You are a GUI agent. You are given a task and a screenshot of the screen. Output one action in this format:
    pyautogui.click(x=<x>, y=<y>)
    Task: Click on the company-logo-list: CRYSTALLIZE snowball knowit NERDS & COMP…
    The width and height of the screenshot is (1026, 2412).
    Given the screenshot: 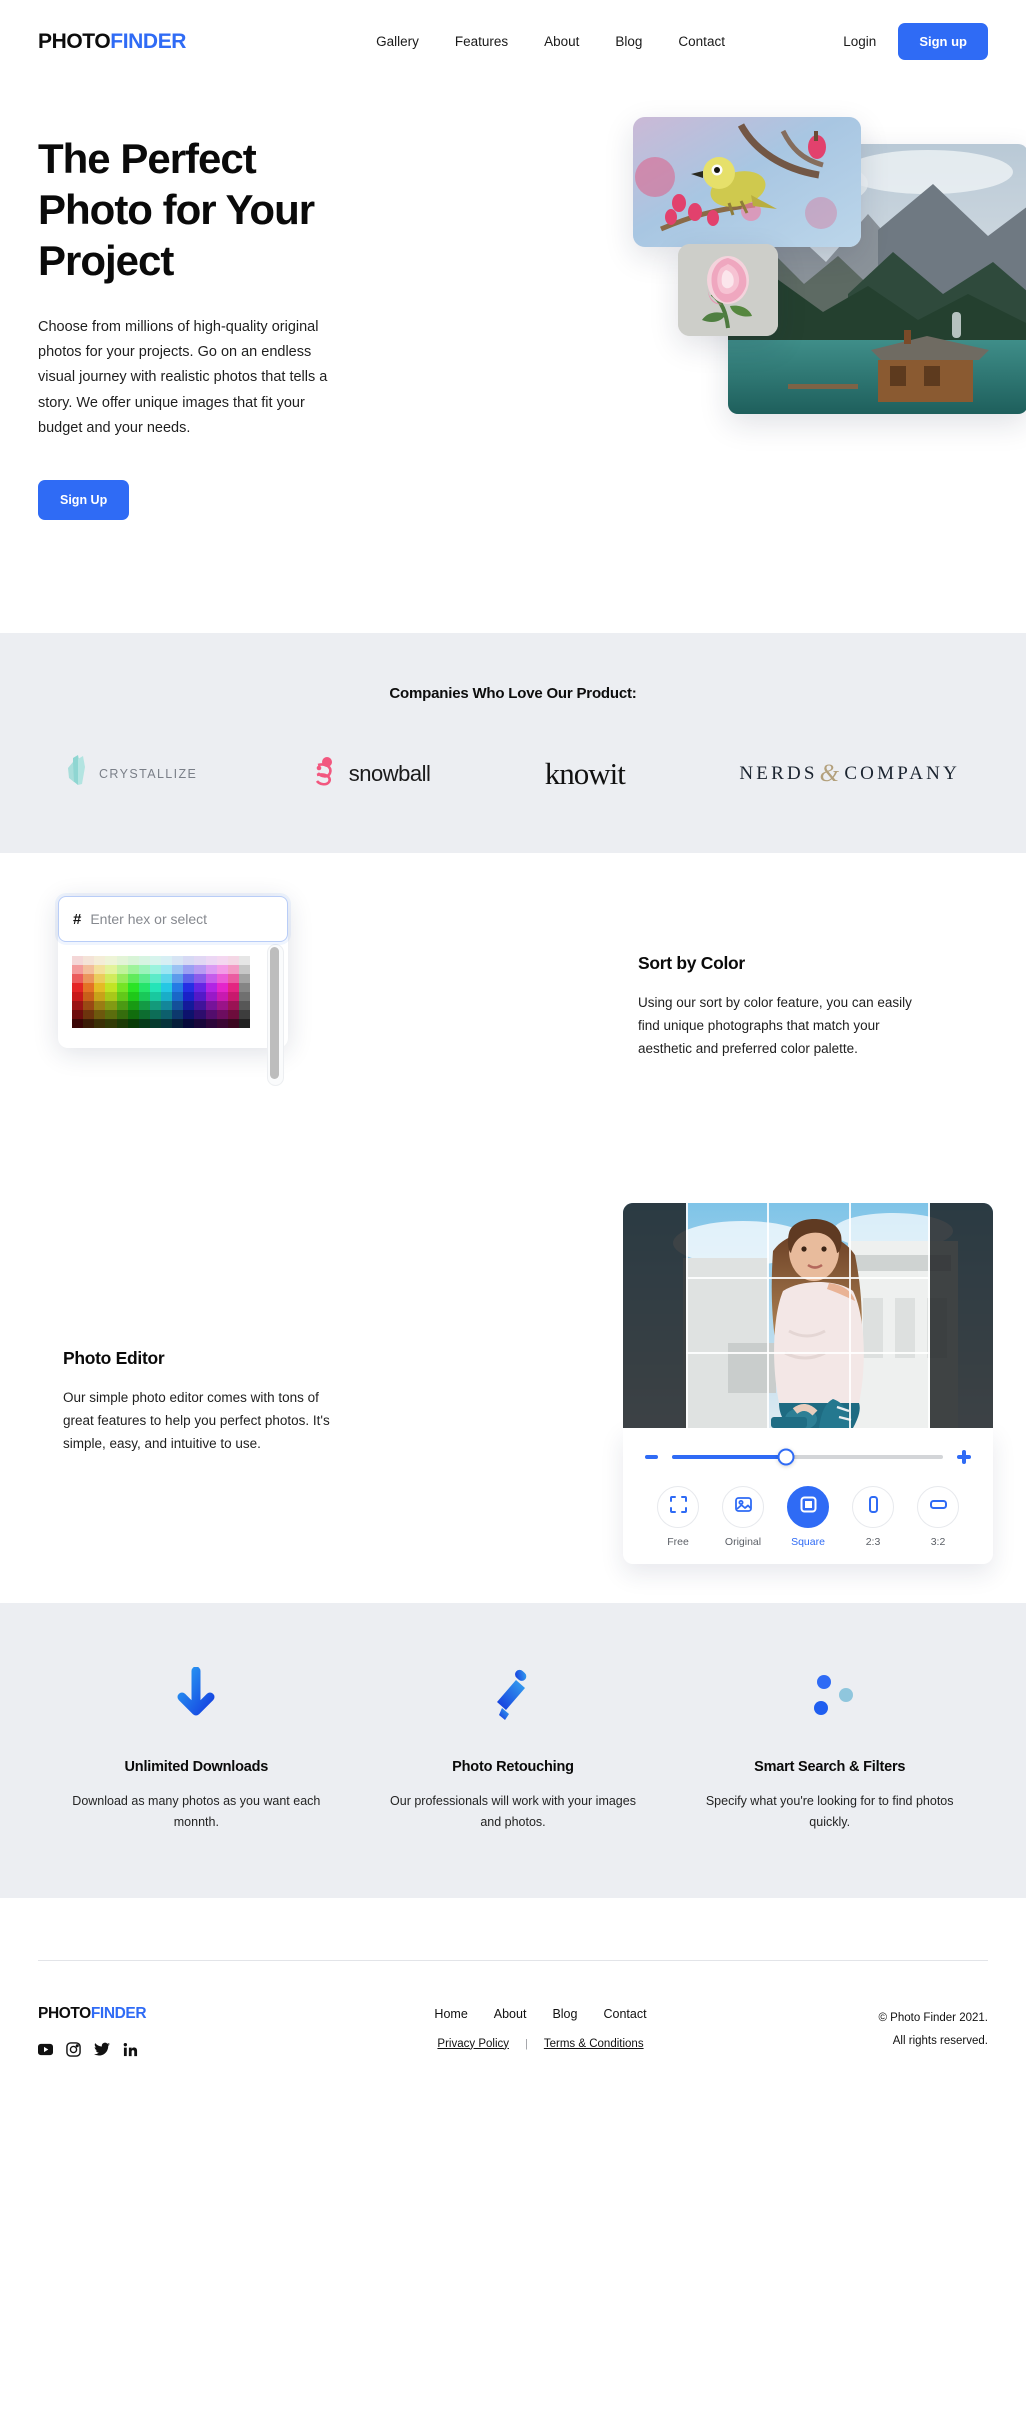 What is the action you would take?
    pyautogui.click(x=513, y=773)
    